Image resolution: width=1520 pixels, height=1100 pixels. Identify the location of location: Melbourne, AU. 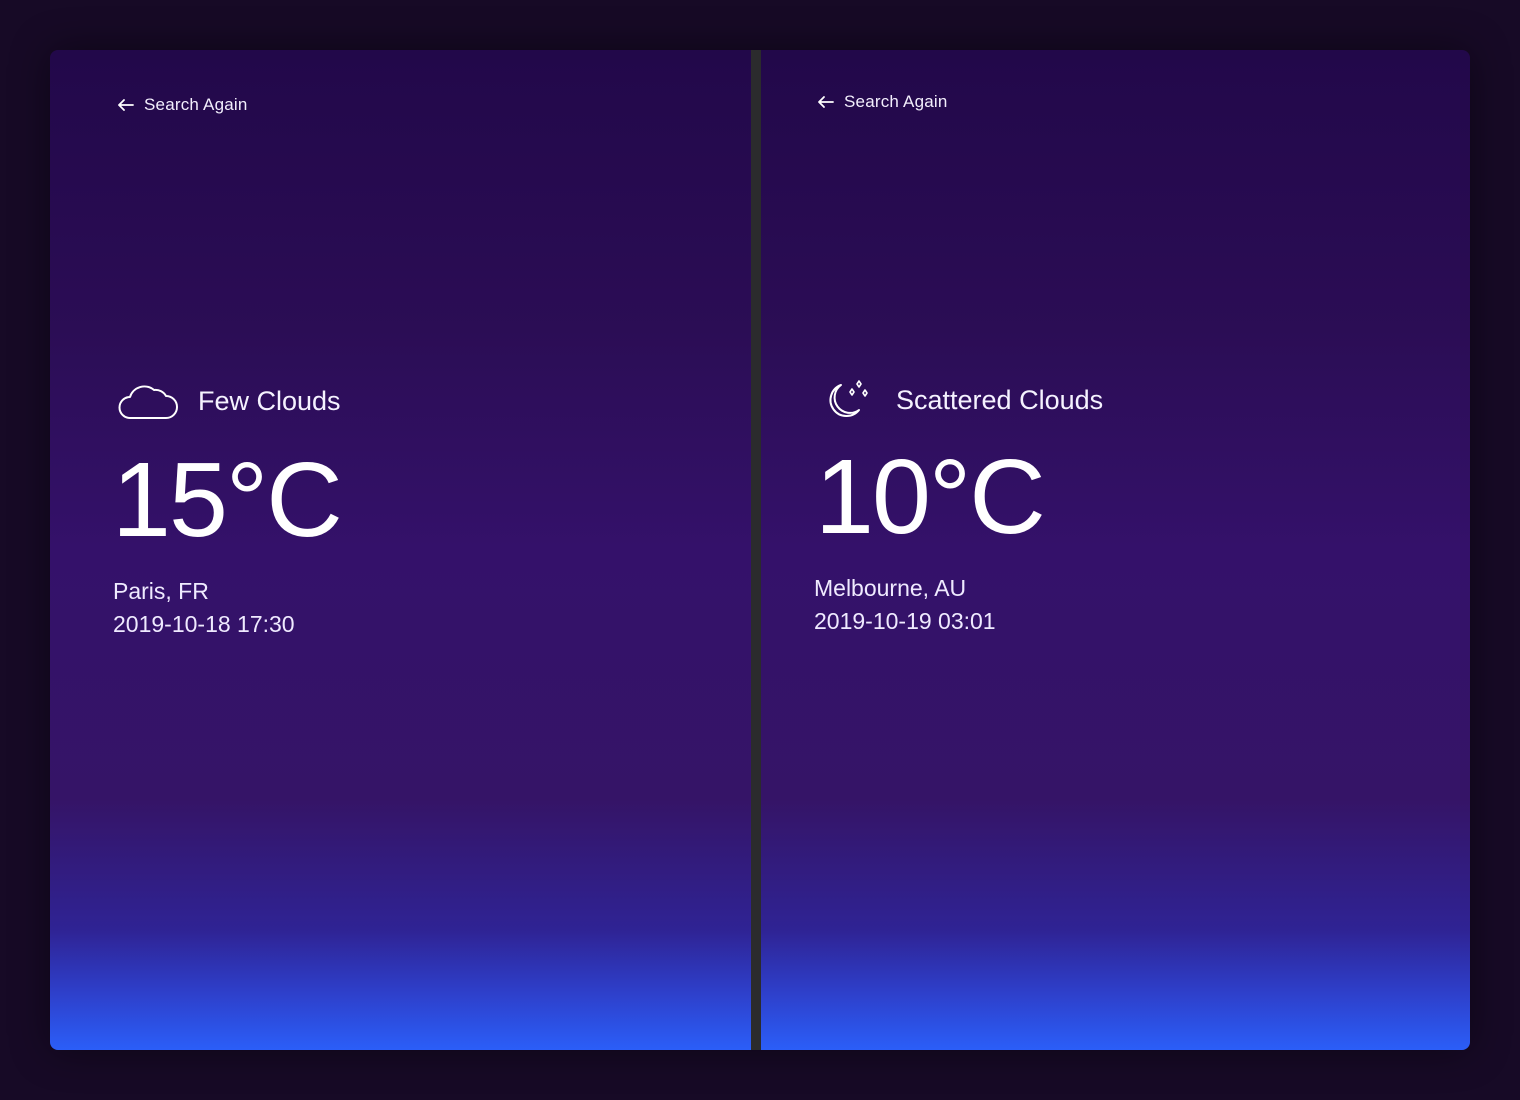
(890, 588).